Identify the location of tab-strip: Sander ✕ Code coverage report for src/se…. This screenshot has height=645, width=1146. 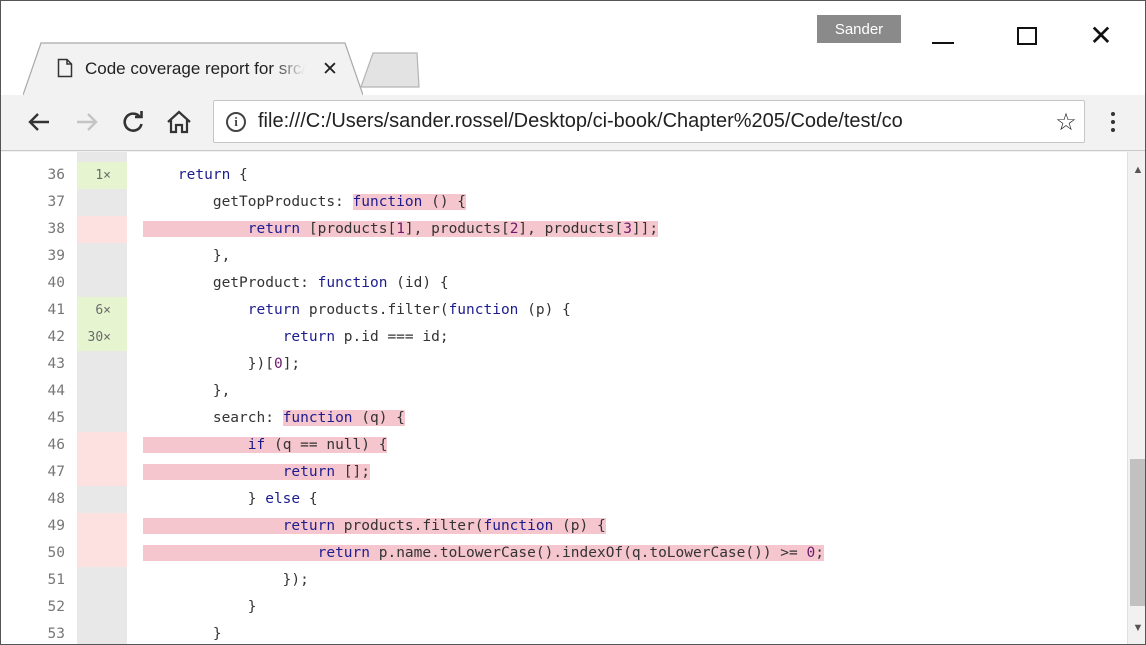
(573, 48).